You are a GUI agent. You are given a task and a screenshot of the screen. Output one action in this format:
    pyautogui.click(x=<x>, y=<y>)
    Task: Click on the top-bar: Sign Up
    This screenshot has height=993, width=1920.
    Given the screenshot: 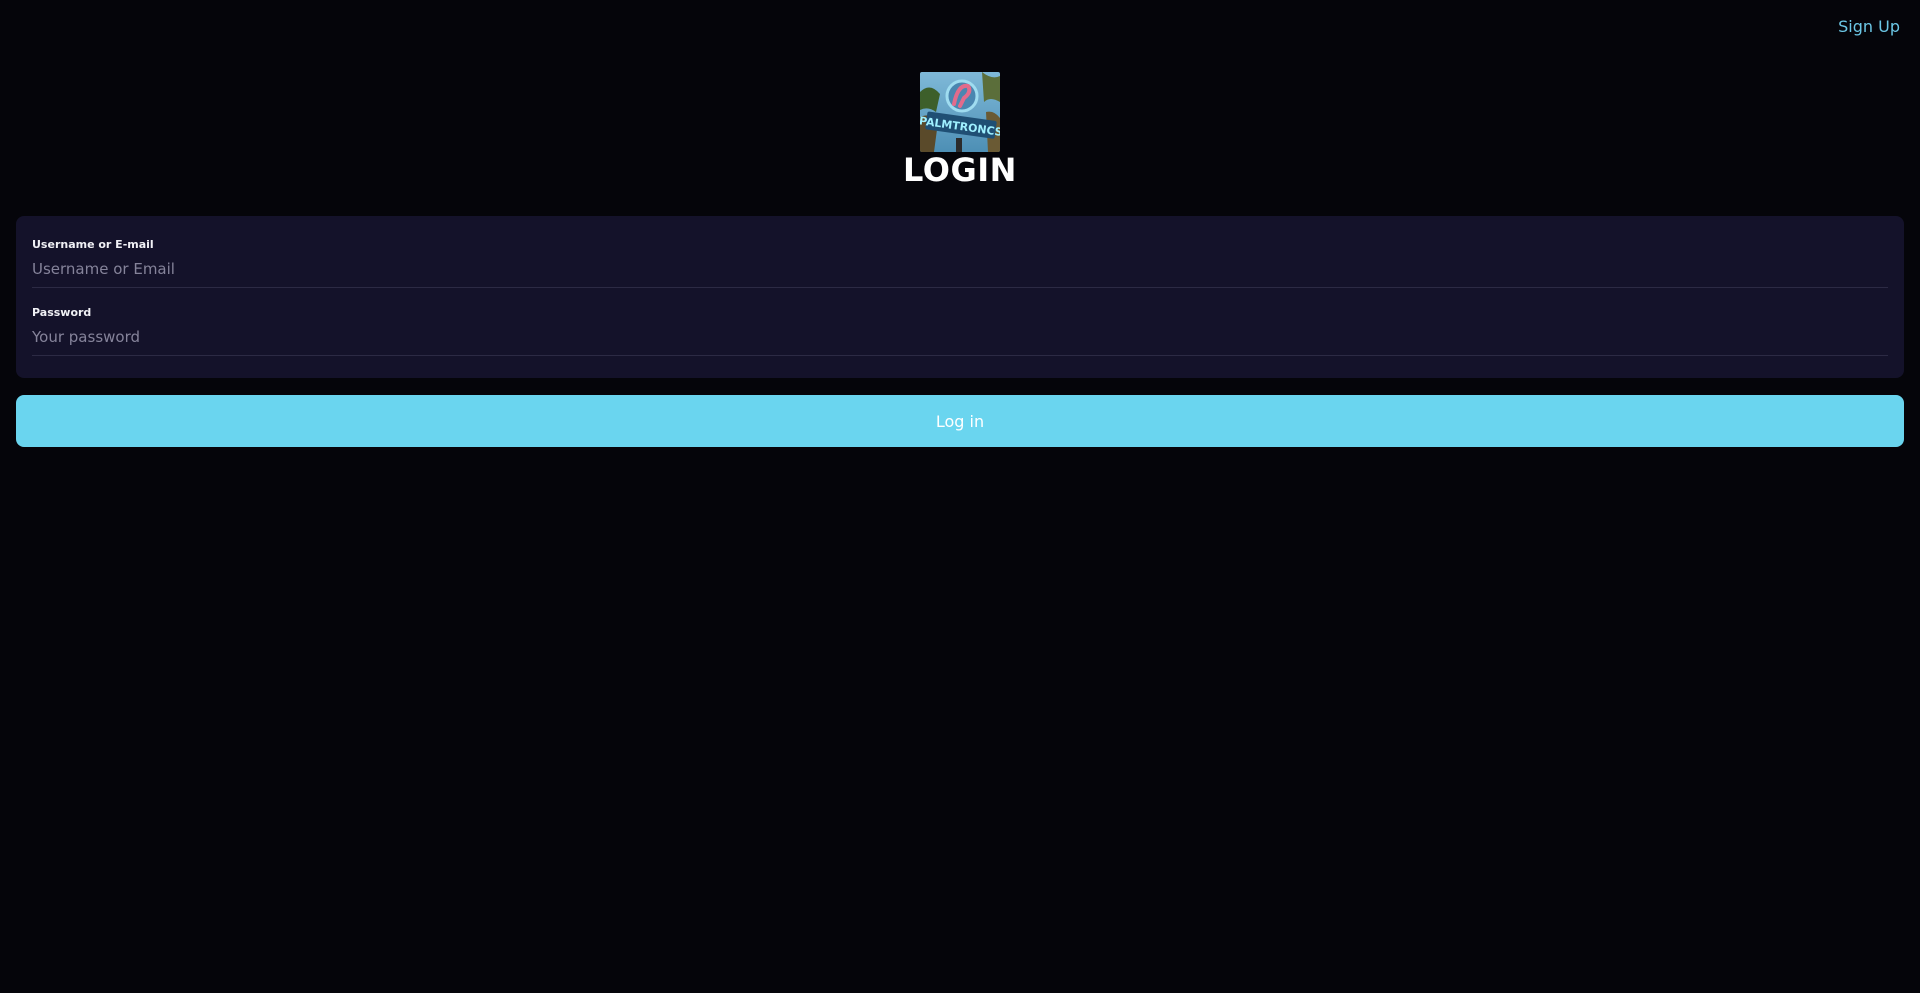 What is the action you would take?
    pyautogui.click(x=960, y=28)
    